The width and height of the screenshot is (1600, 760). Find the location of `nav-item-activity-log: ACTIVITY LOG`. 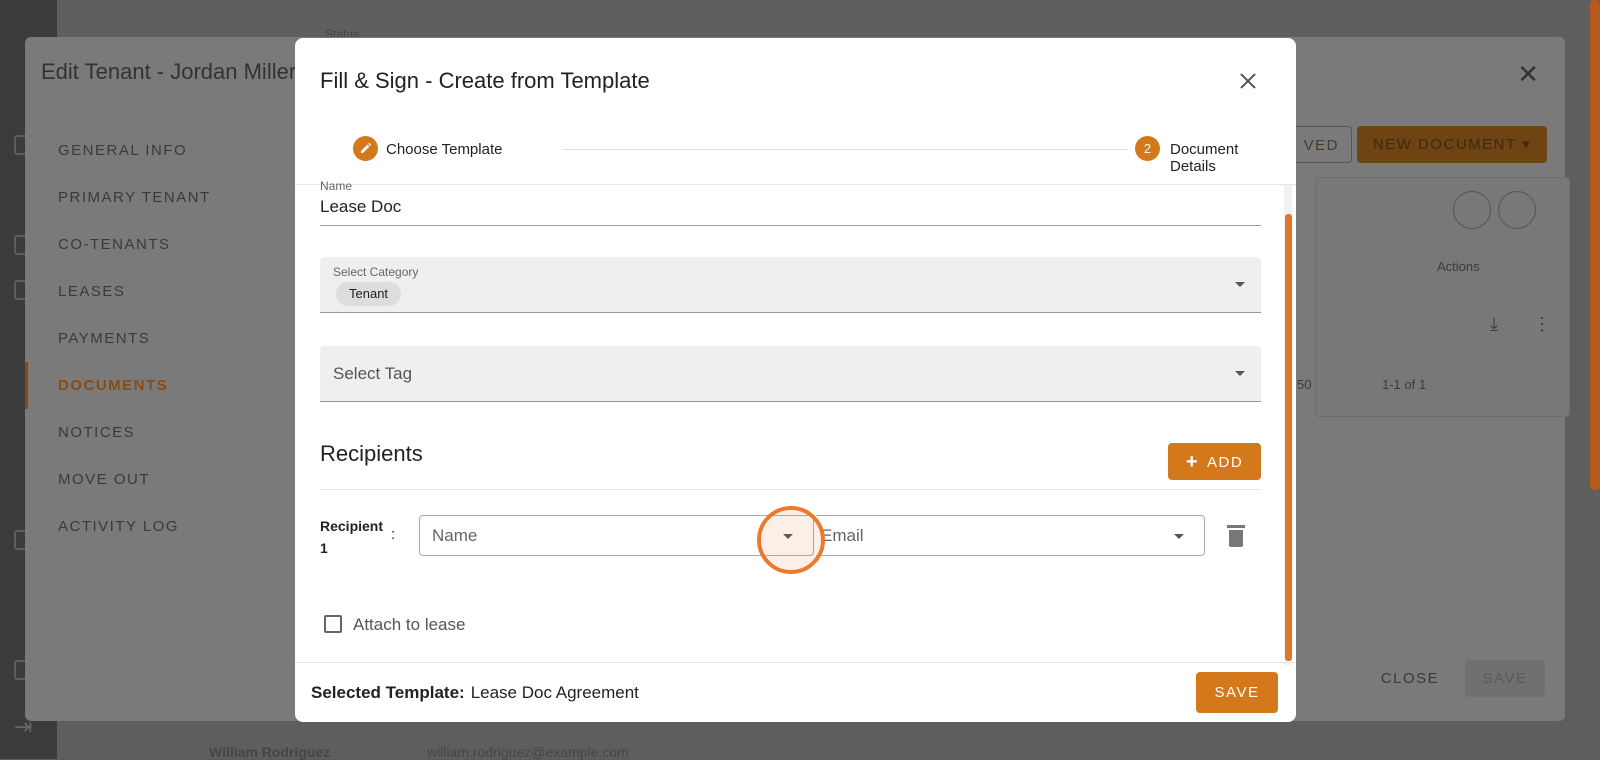

nav-item-activity-log: ACTIVITY LOG is located at coordinates (155, 526).